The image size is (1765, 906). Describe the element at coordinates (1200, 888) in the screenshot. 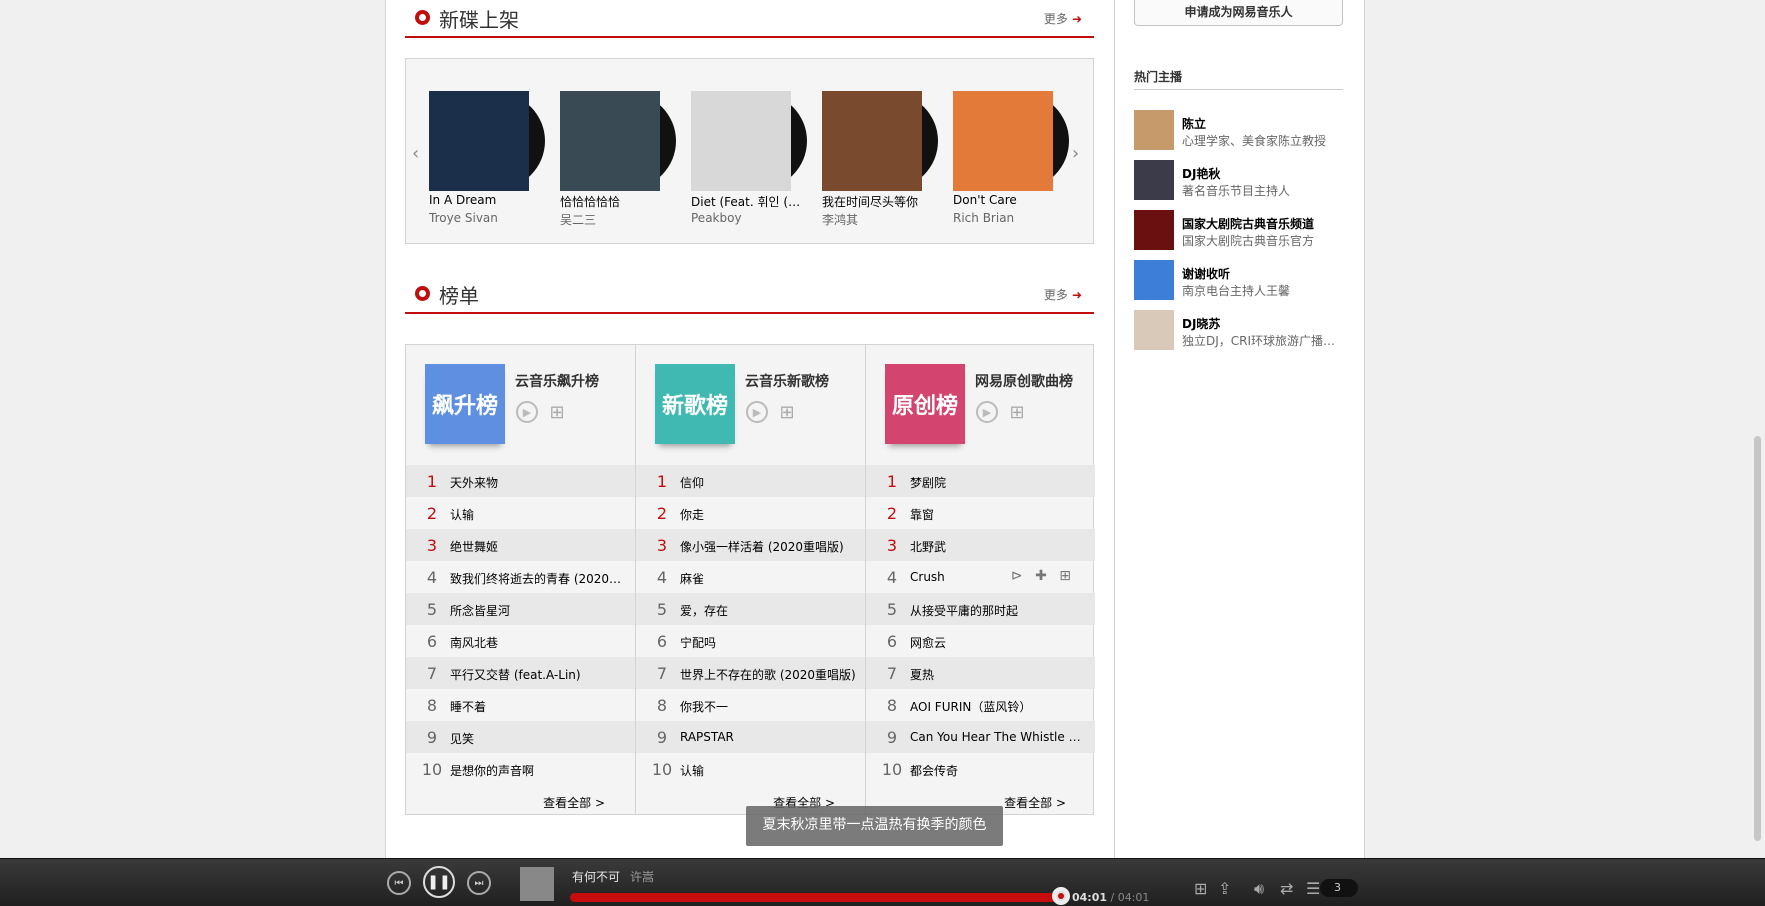

I see `add-to-playlist-icon: ⊞` at that location.